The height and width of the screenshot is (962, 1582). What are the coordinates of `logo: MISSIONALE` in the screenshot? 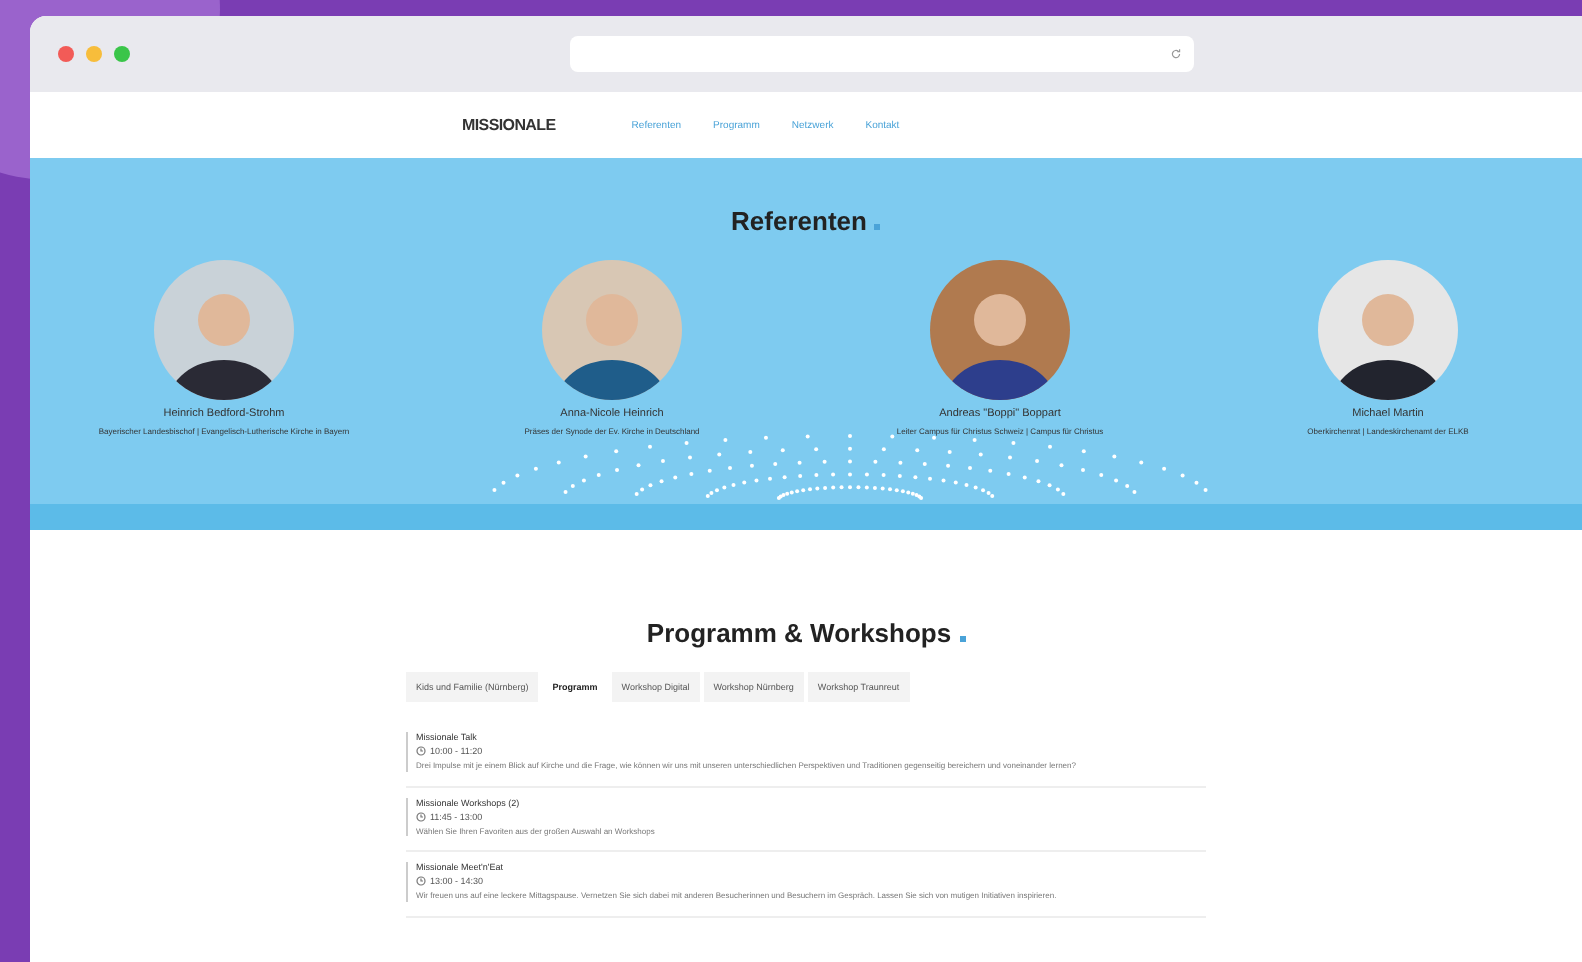 It's located at (509, 125).